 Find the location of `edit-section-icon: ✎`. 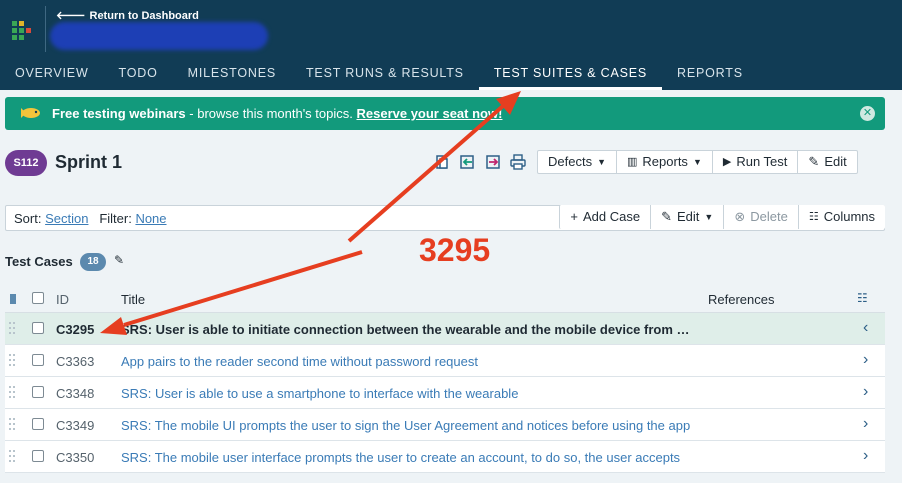

edit-section-icon: ✎ is located at coordinates (119, 260).